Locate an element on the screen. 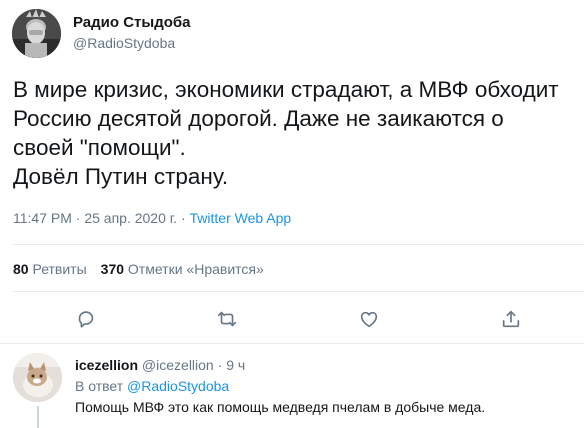 The width and height of the screenshot is (584, 428). author-name: Радио Стыдоба is located at coordinates (132, 23).